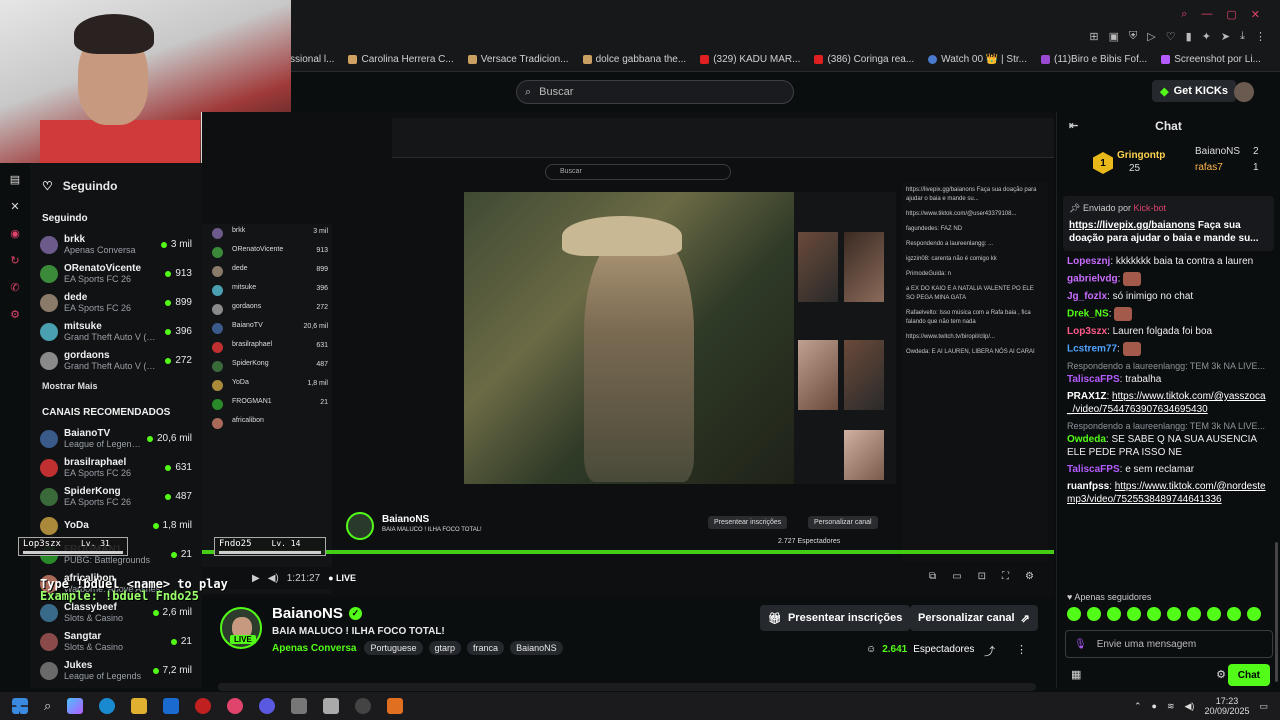 This screenshot has height=720, width=1280. What do you see at coordinates (1138, 706) in the screenshot?
I see `chevron-up-icon: ⌃` at bounding box center [1138, 706].